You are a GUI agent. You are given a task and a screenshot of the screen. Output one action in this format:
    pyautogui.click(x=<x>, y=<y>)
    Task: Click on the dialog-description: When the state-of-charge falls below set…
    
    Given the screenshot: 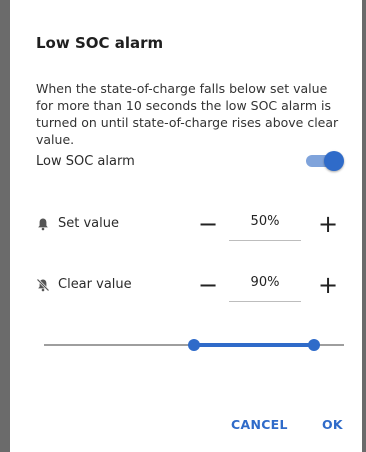 What is the action you would take?
    pyautogui.click(x=187, y=114)
    